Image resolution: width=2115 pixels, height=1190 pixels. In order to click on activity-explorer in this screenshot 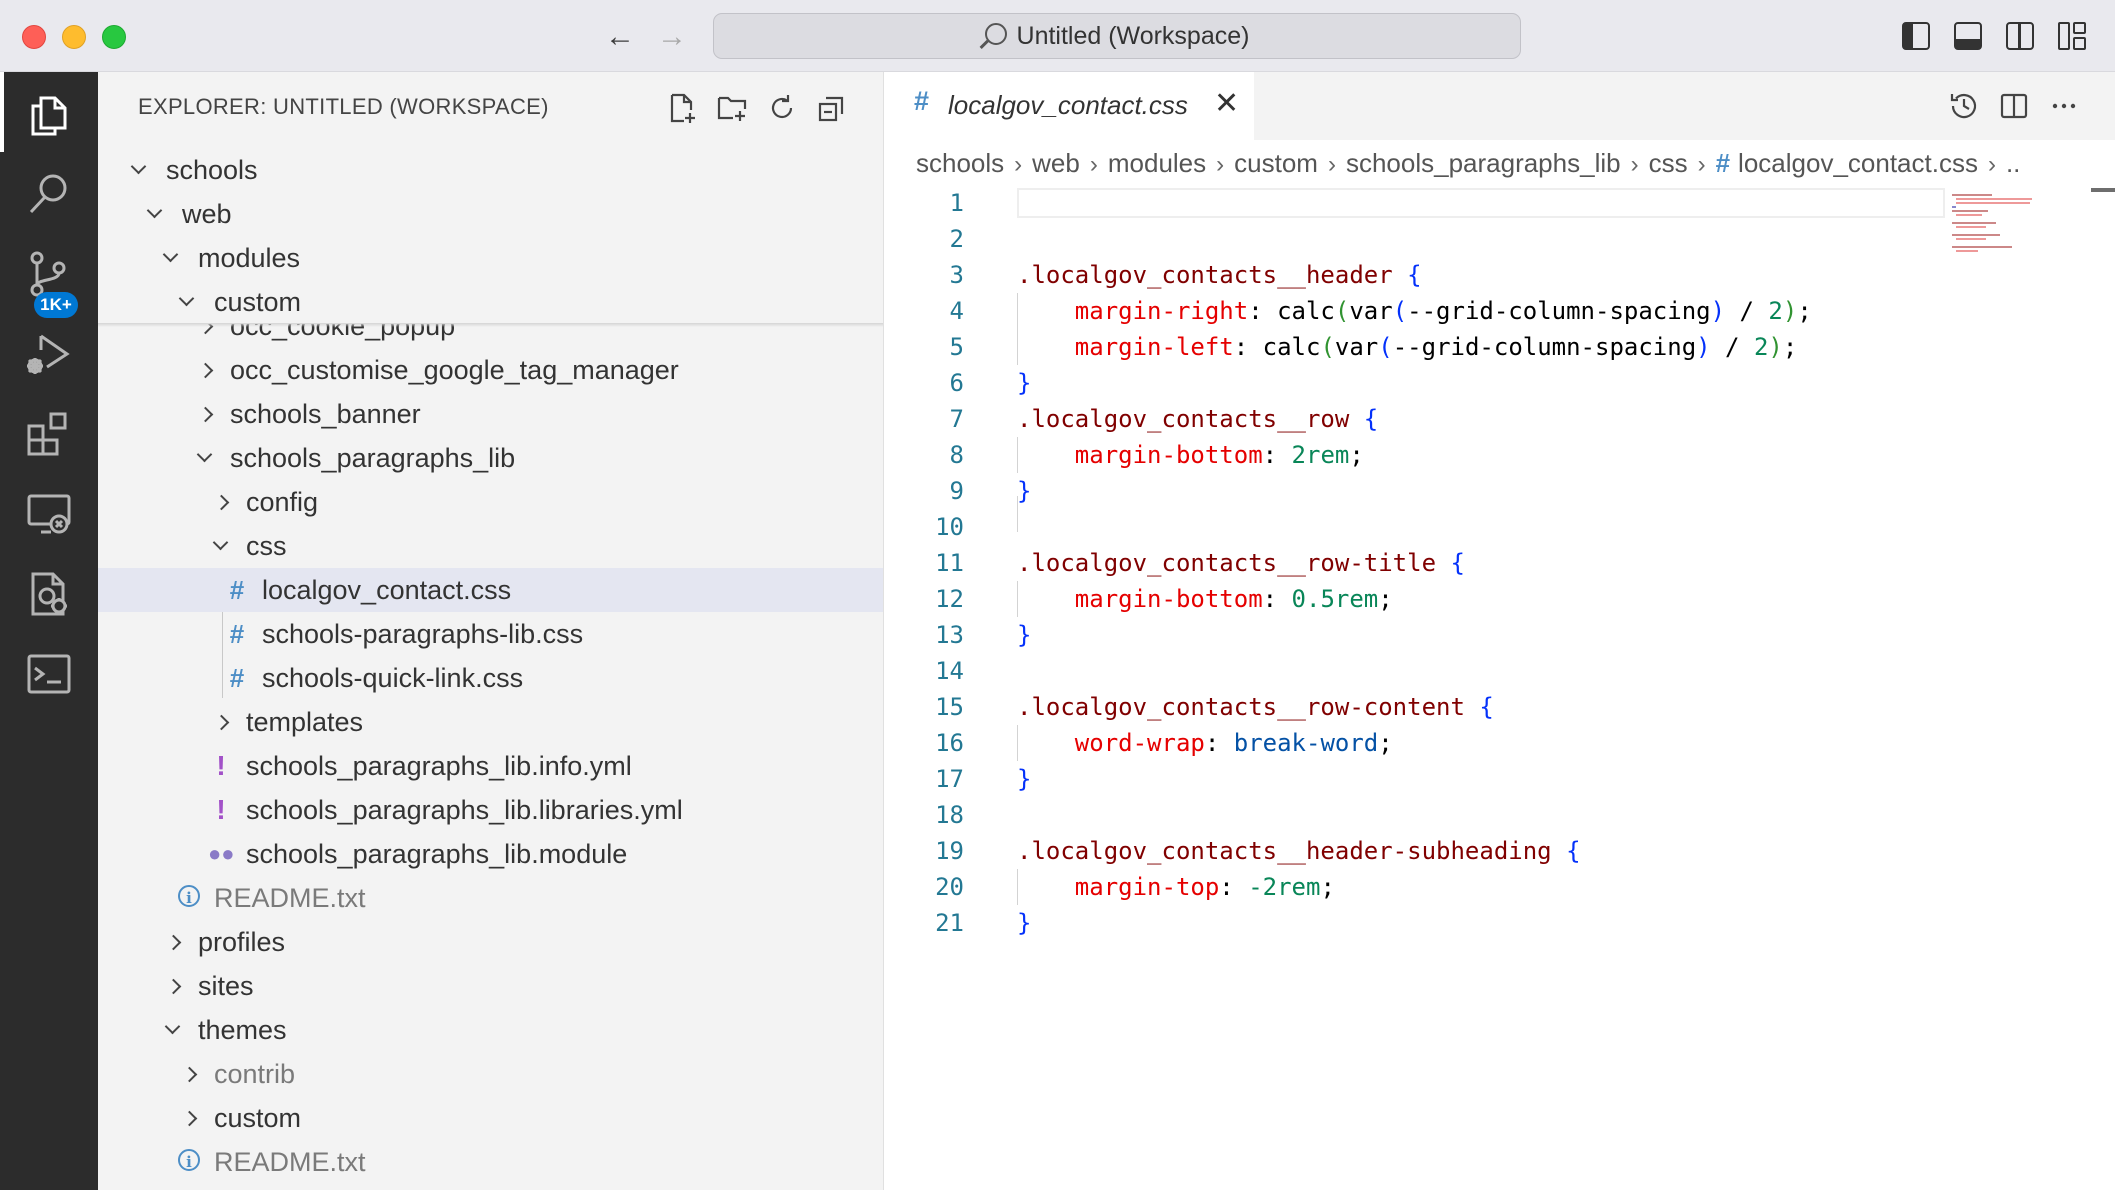, I will do `click(49, 112)`.